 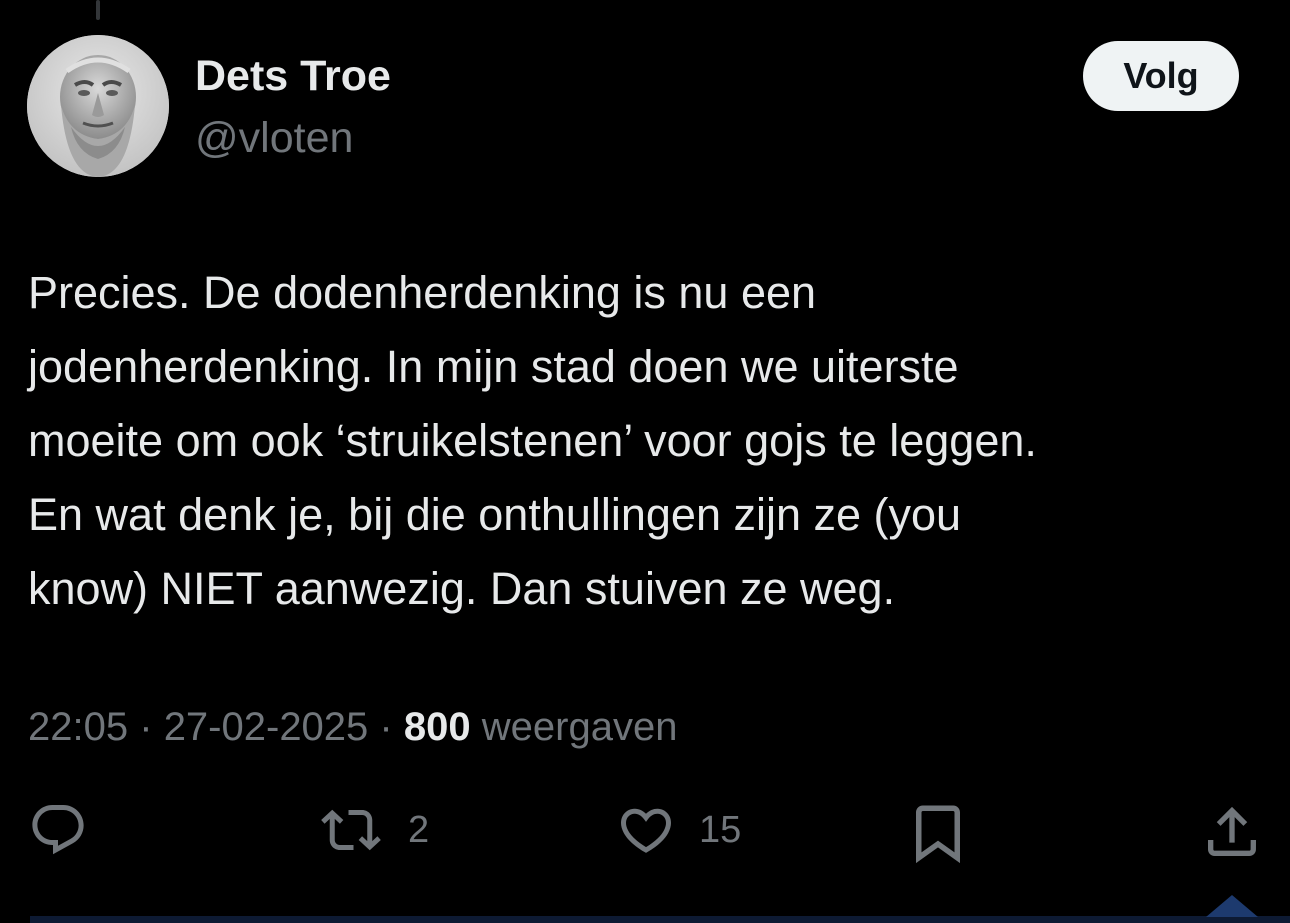 I want to click on follow-button: Volg, so click(x=1161, y=76).